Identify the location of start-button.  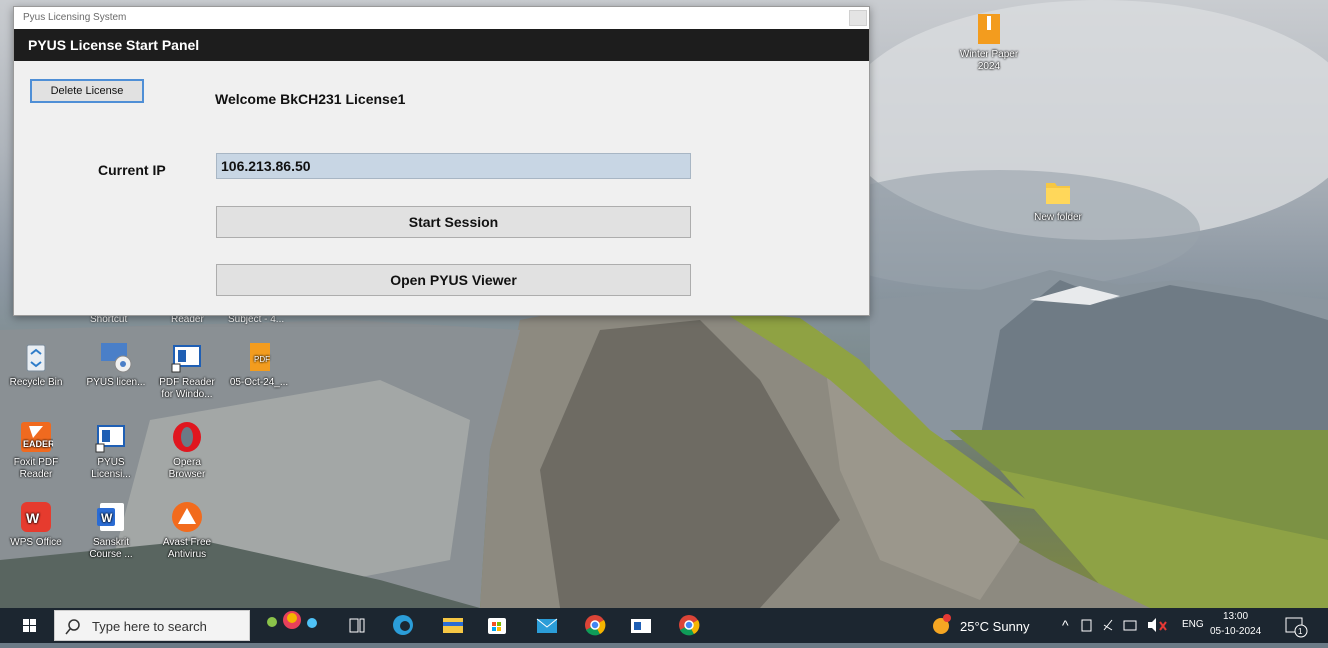
(31, 625).